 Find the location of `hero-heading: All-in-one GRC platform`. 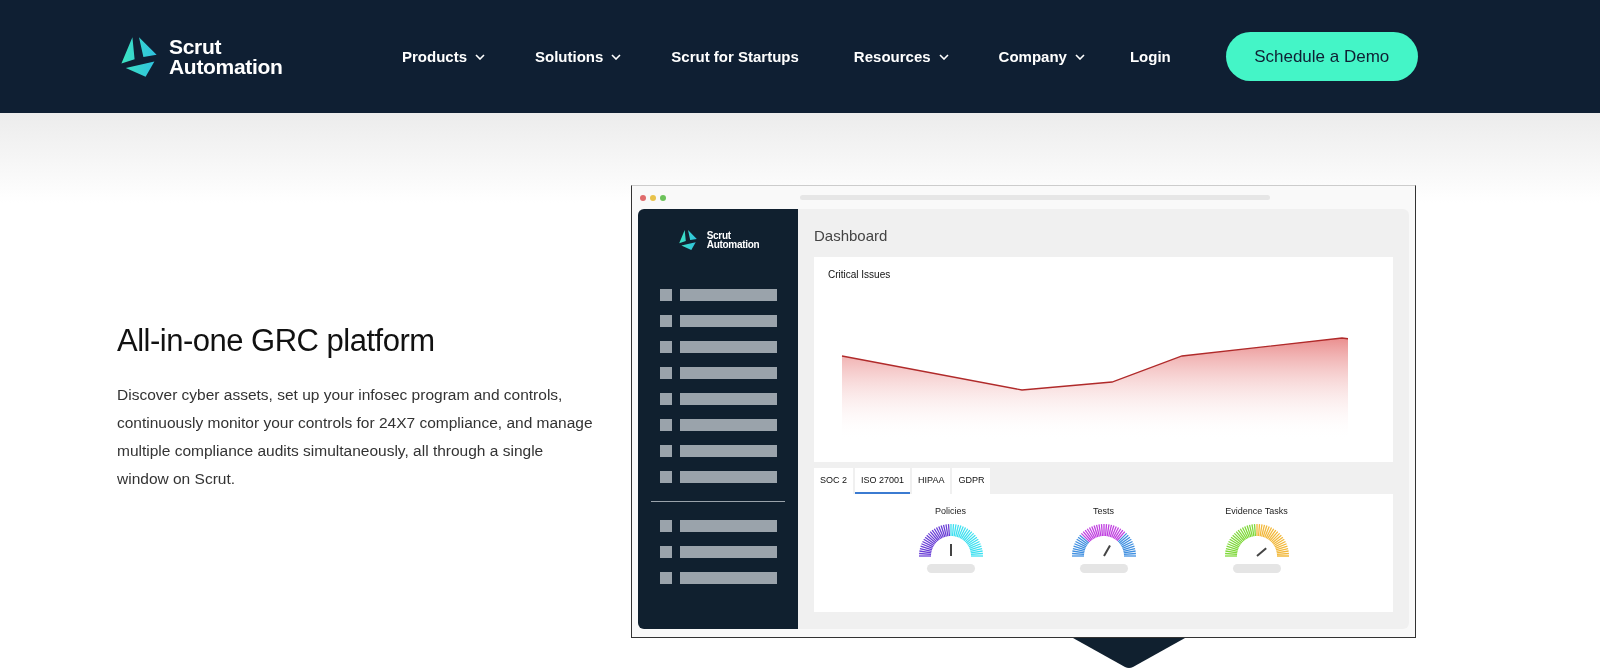

hero-heading: All-in-one GRC platform is located at coordinates (276, 341).